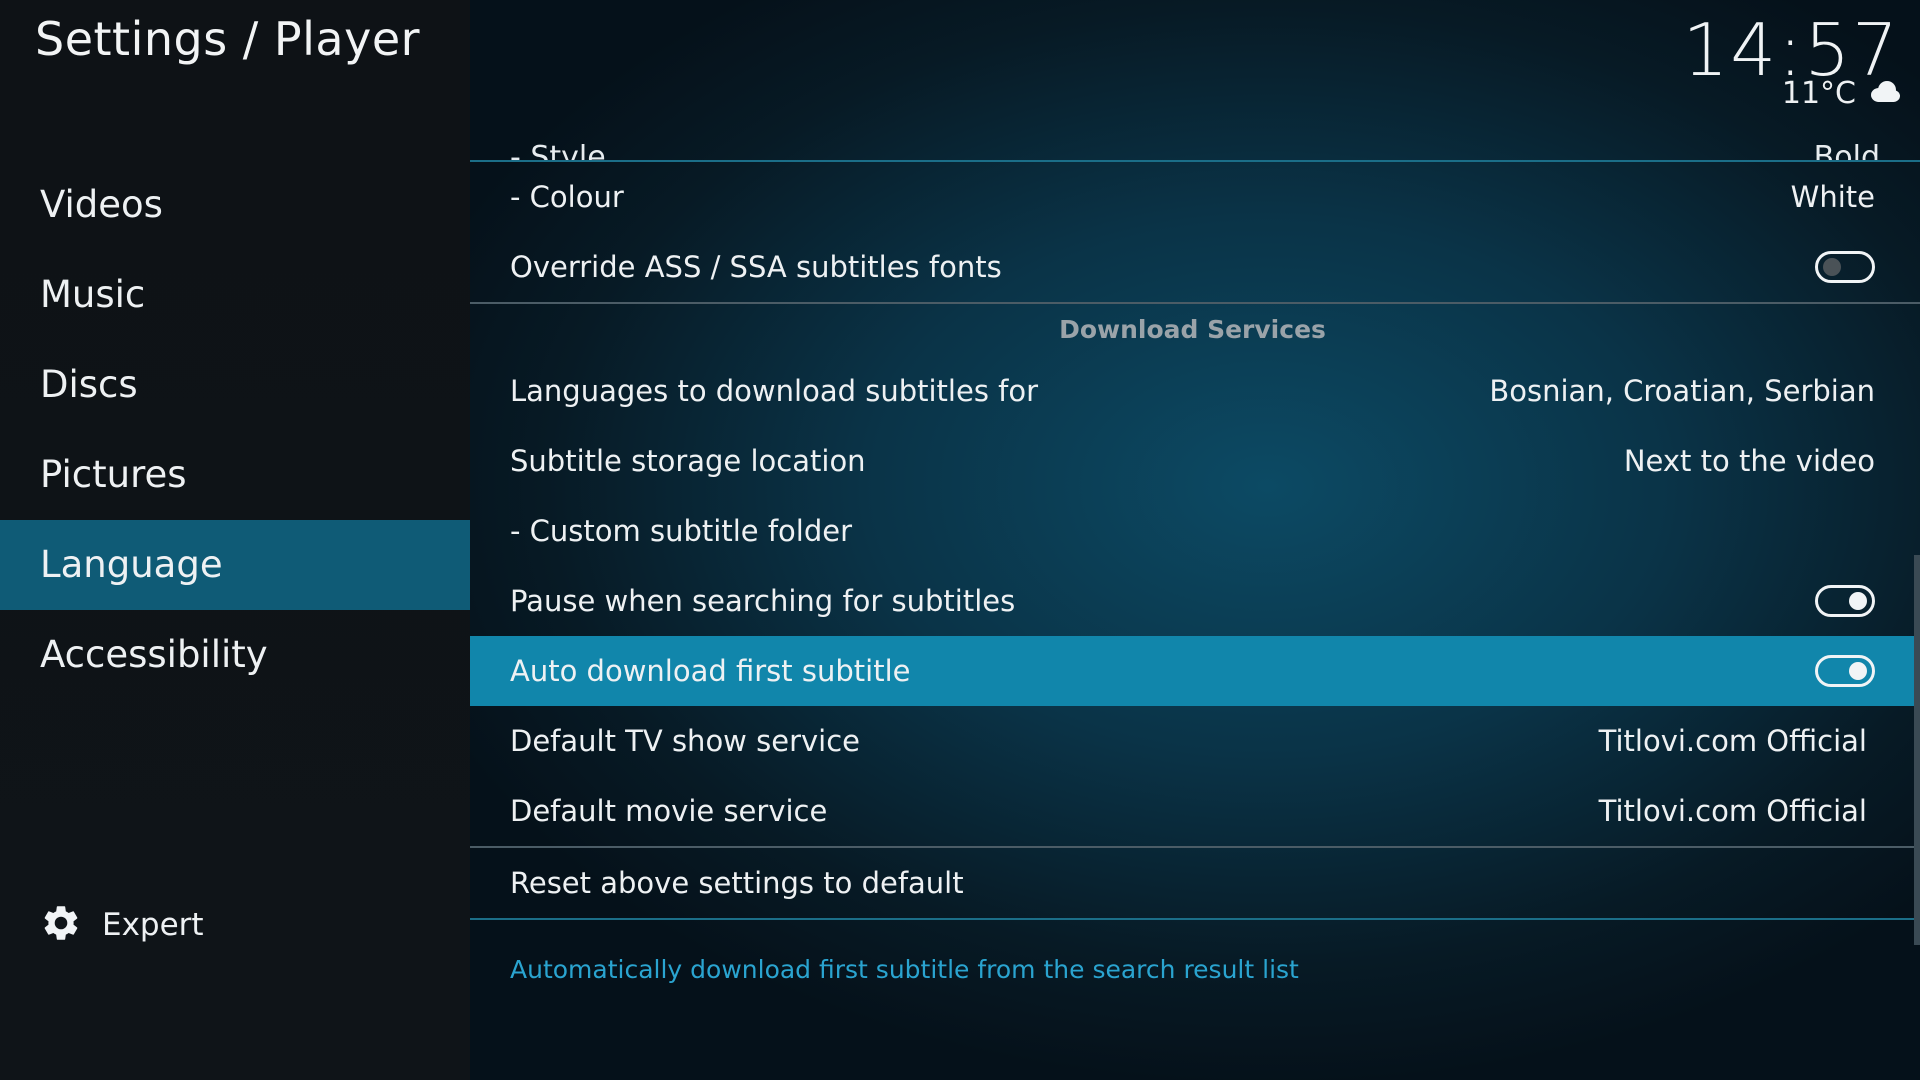 This screenshot has height=1080, width=1920. What do you see at coordinates (1749, 461) in the screenshot?
I see `setting-value: Next to the video` at bounding box center [1749, 461].